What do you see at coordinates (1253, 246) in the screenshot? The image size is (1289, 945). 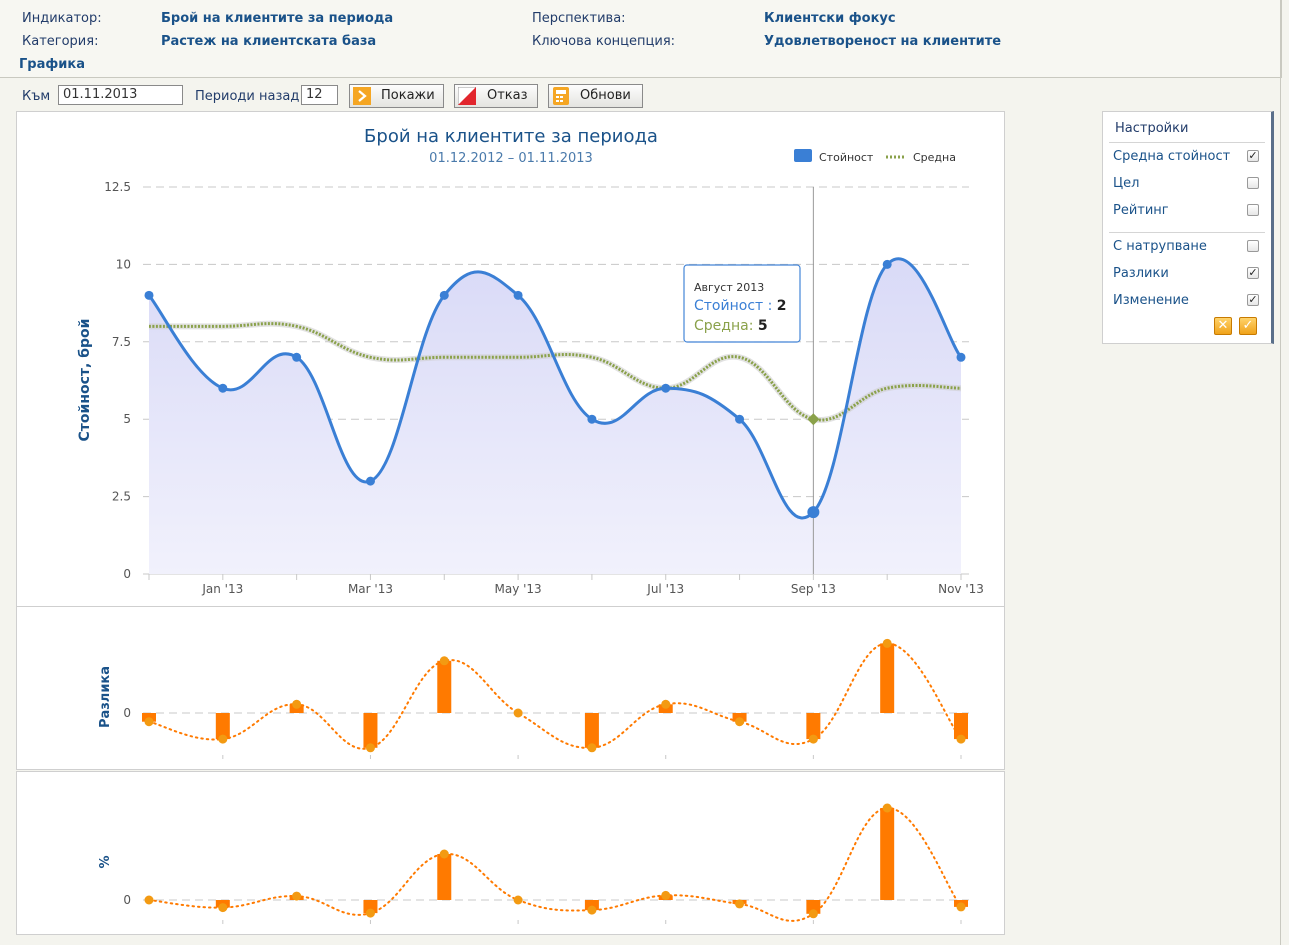 I see `checkbox-cumulative` at bounding box center [1253, 246].